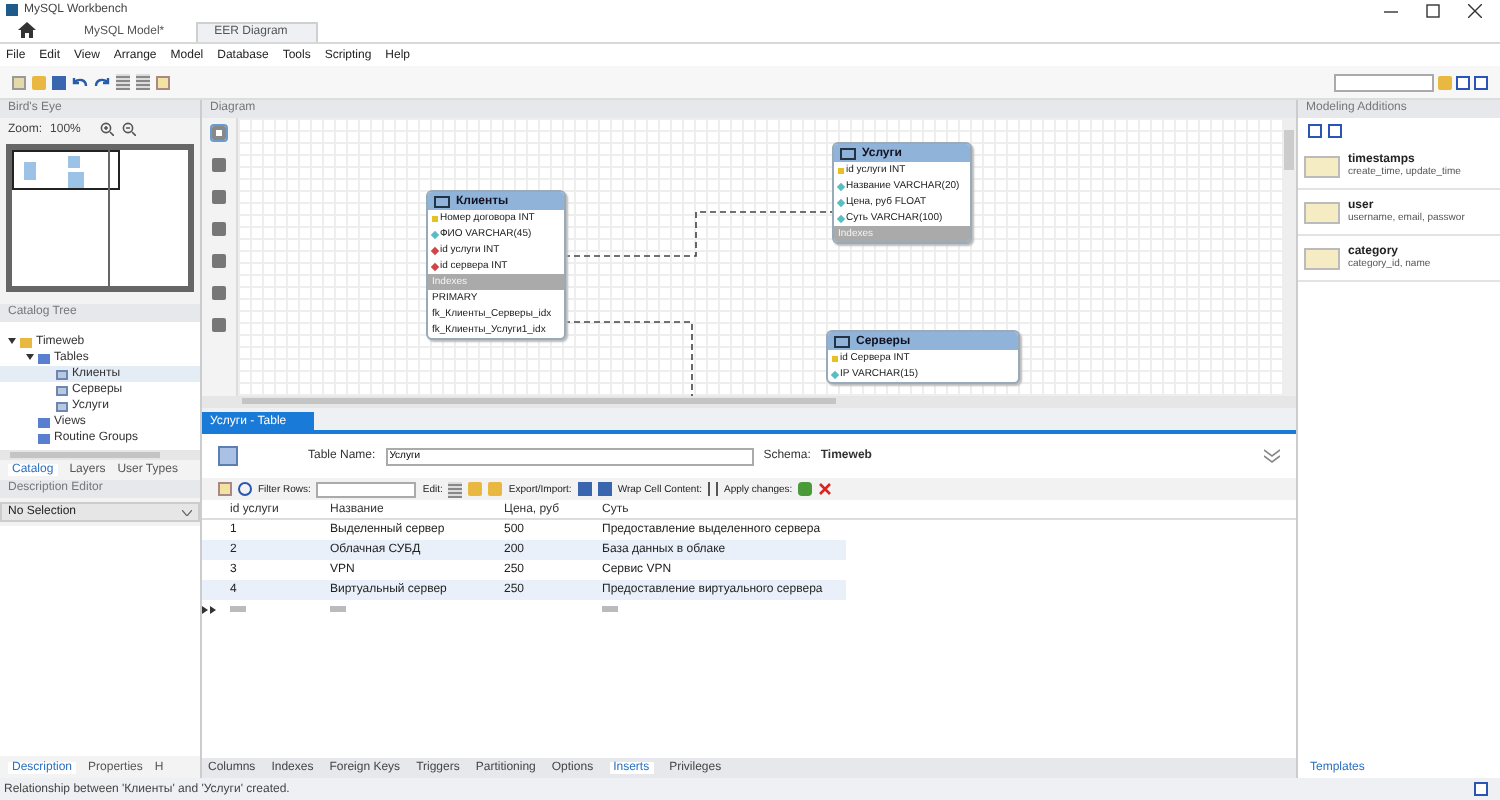 Image resolution: width=1500 pixels, height=800 pixels. I want to click on overview-map, so click(100, 218).